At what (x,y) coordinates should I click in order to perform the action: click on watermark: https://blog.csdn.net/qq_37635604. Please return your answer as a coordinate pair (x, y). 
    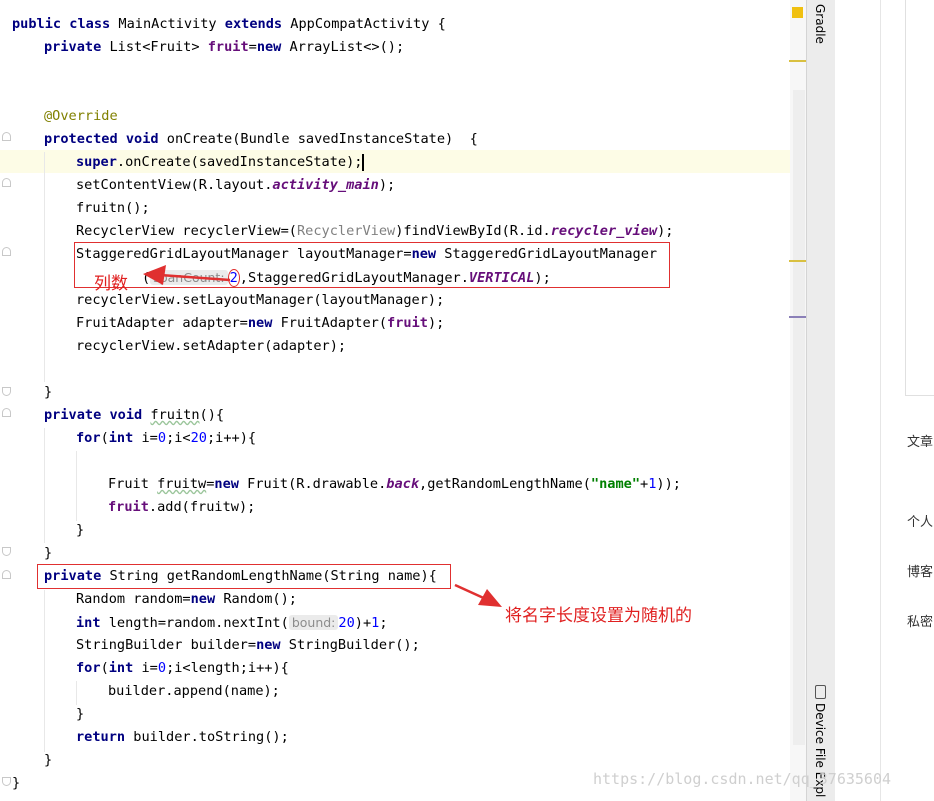
    Looking at the image, I should click on (742, 779).